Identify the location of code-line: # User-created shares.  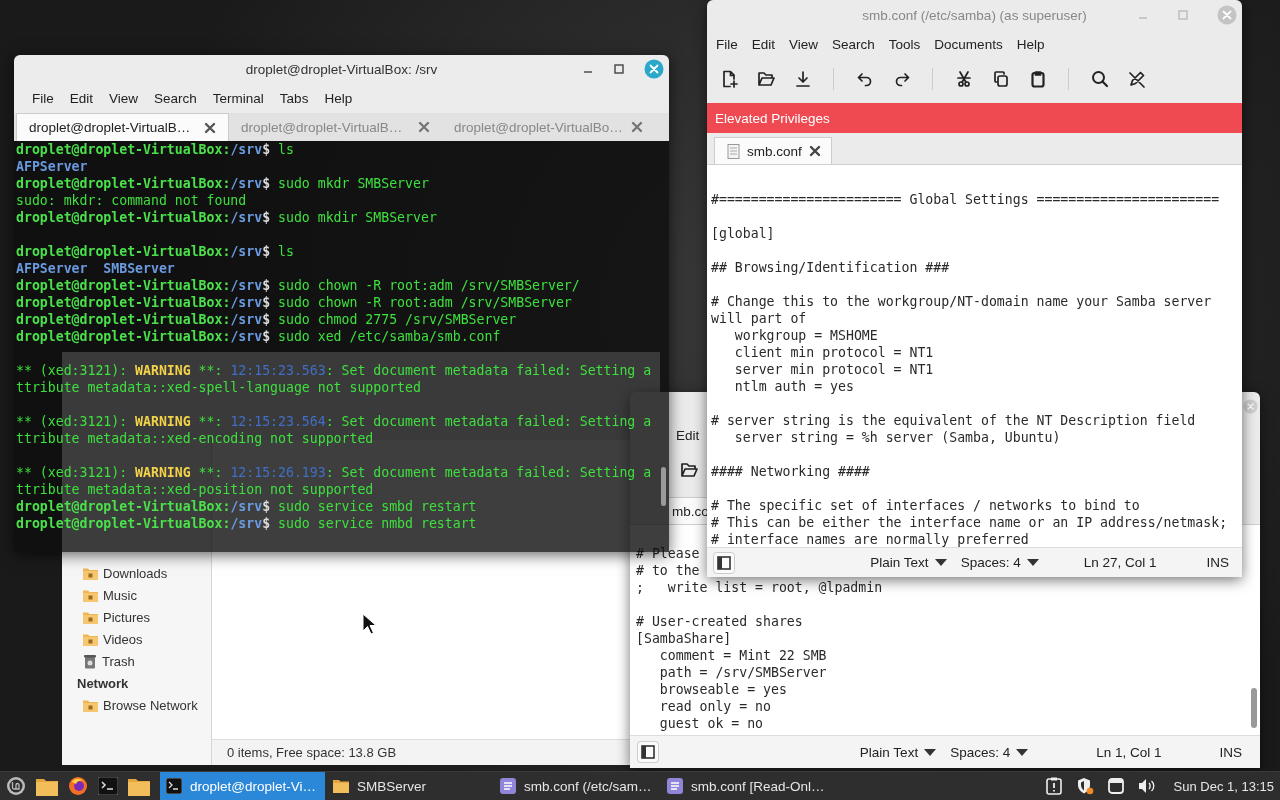
(719, 621).